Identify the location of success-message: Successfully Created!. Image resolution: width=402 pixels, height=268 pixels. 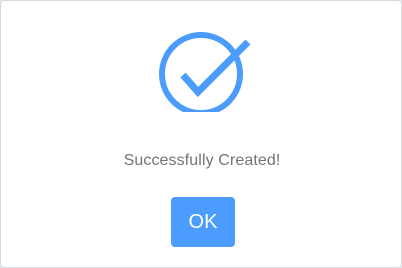
(202, 160).